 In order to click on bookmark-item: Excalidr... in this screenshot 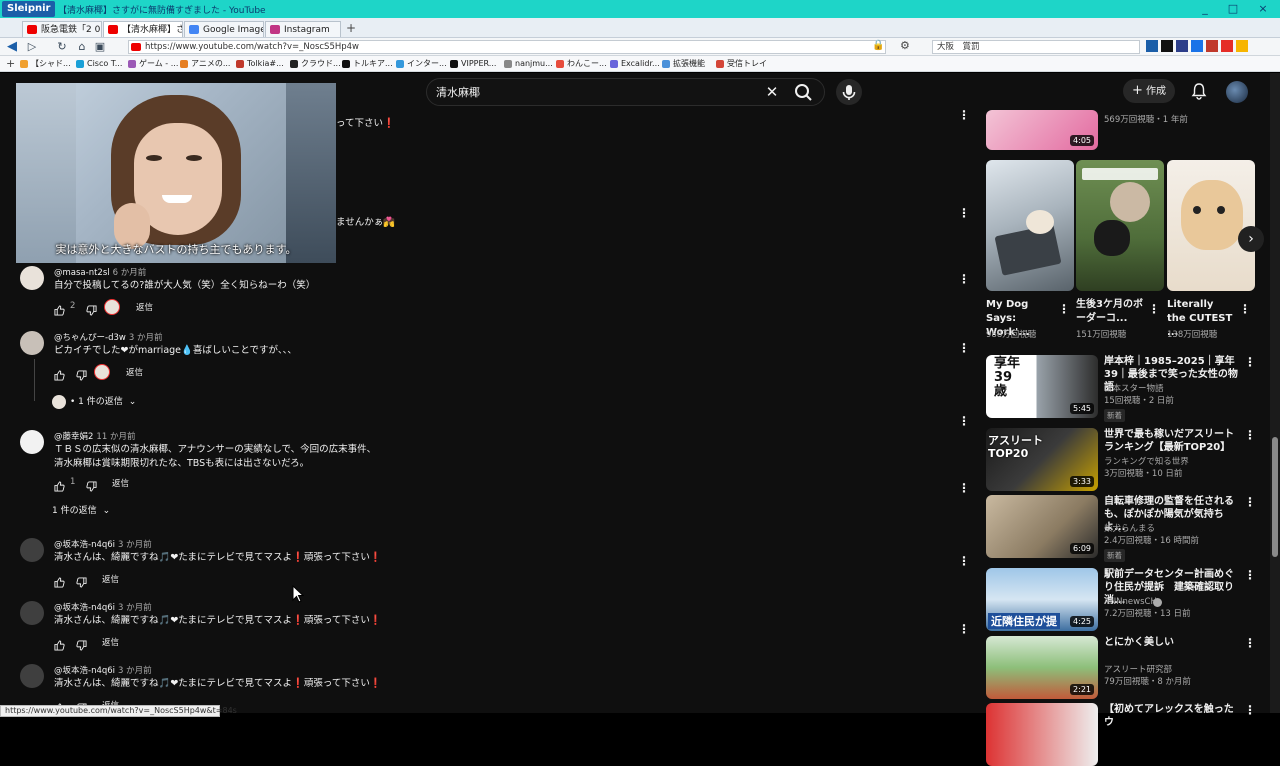, I will do `click(635, 64)`.